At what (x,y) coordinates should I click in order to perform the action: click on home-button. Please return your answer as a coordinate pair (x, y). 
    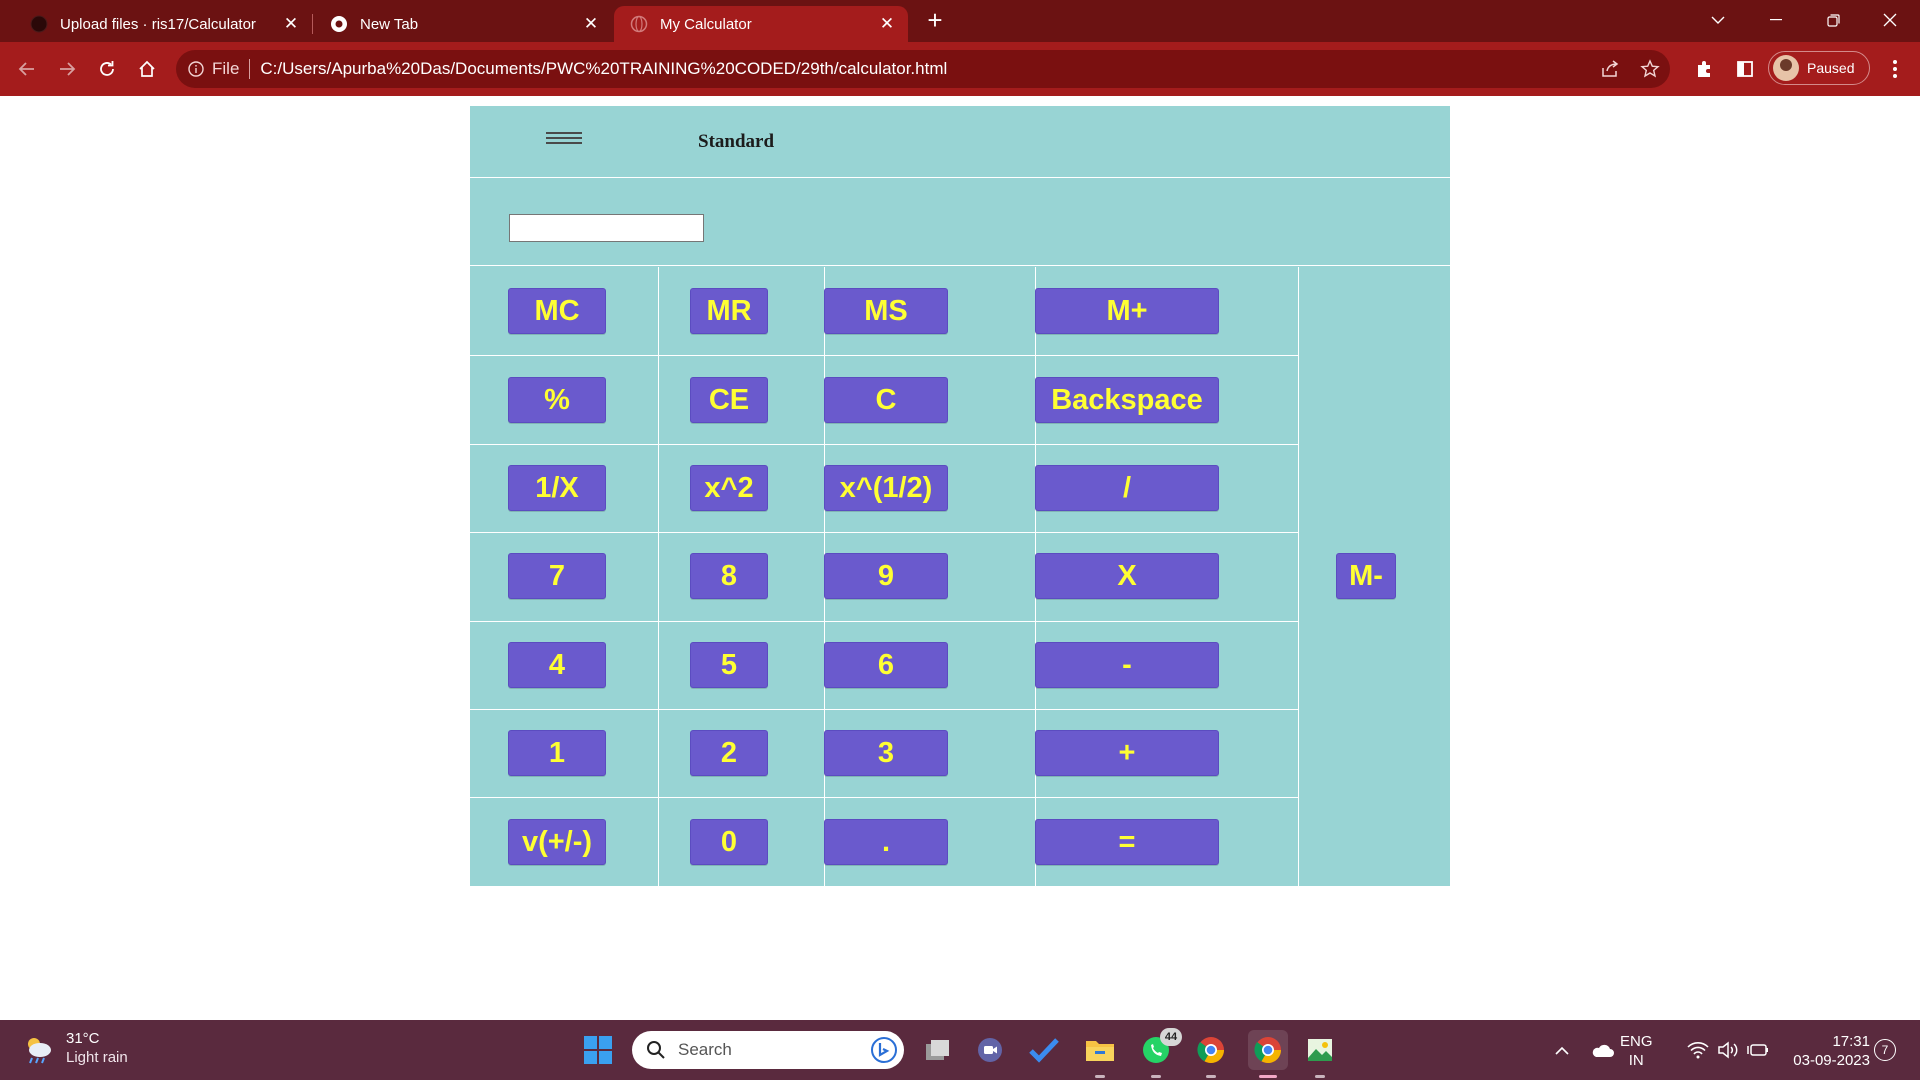
    Looking at the image, I should click on (147, 69).